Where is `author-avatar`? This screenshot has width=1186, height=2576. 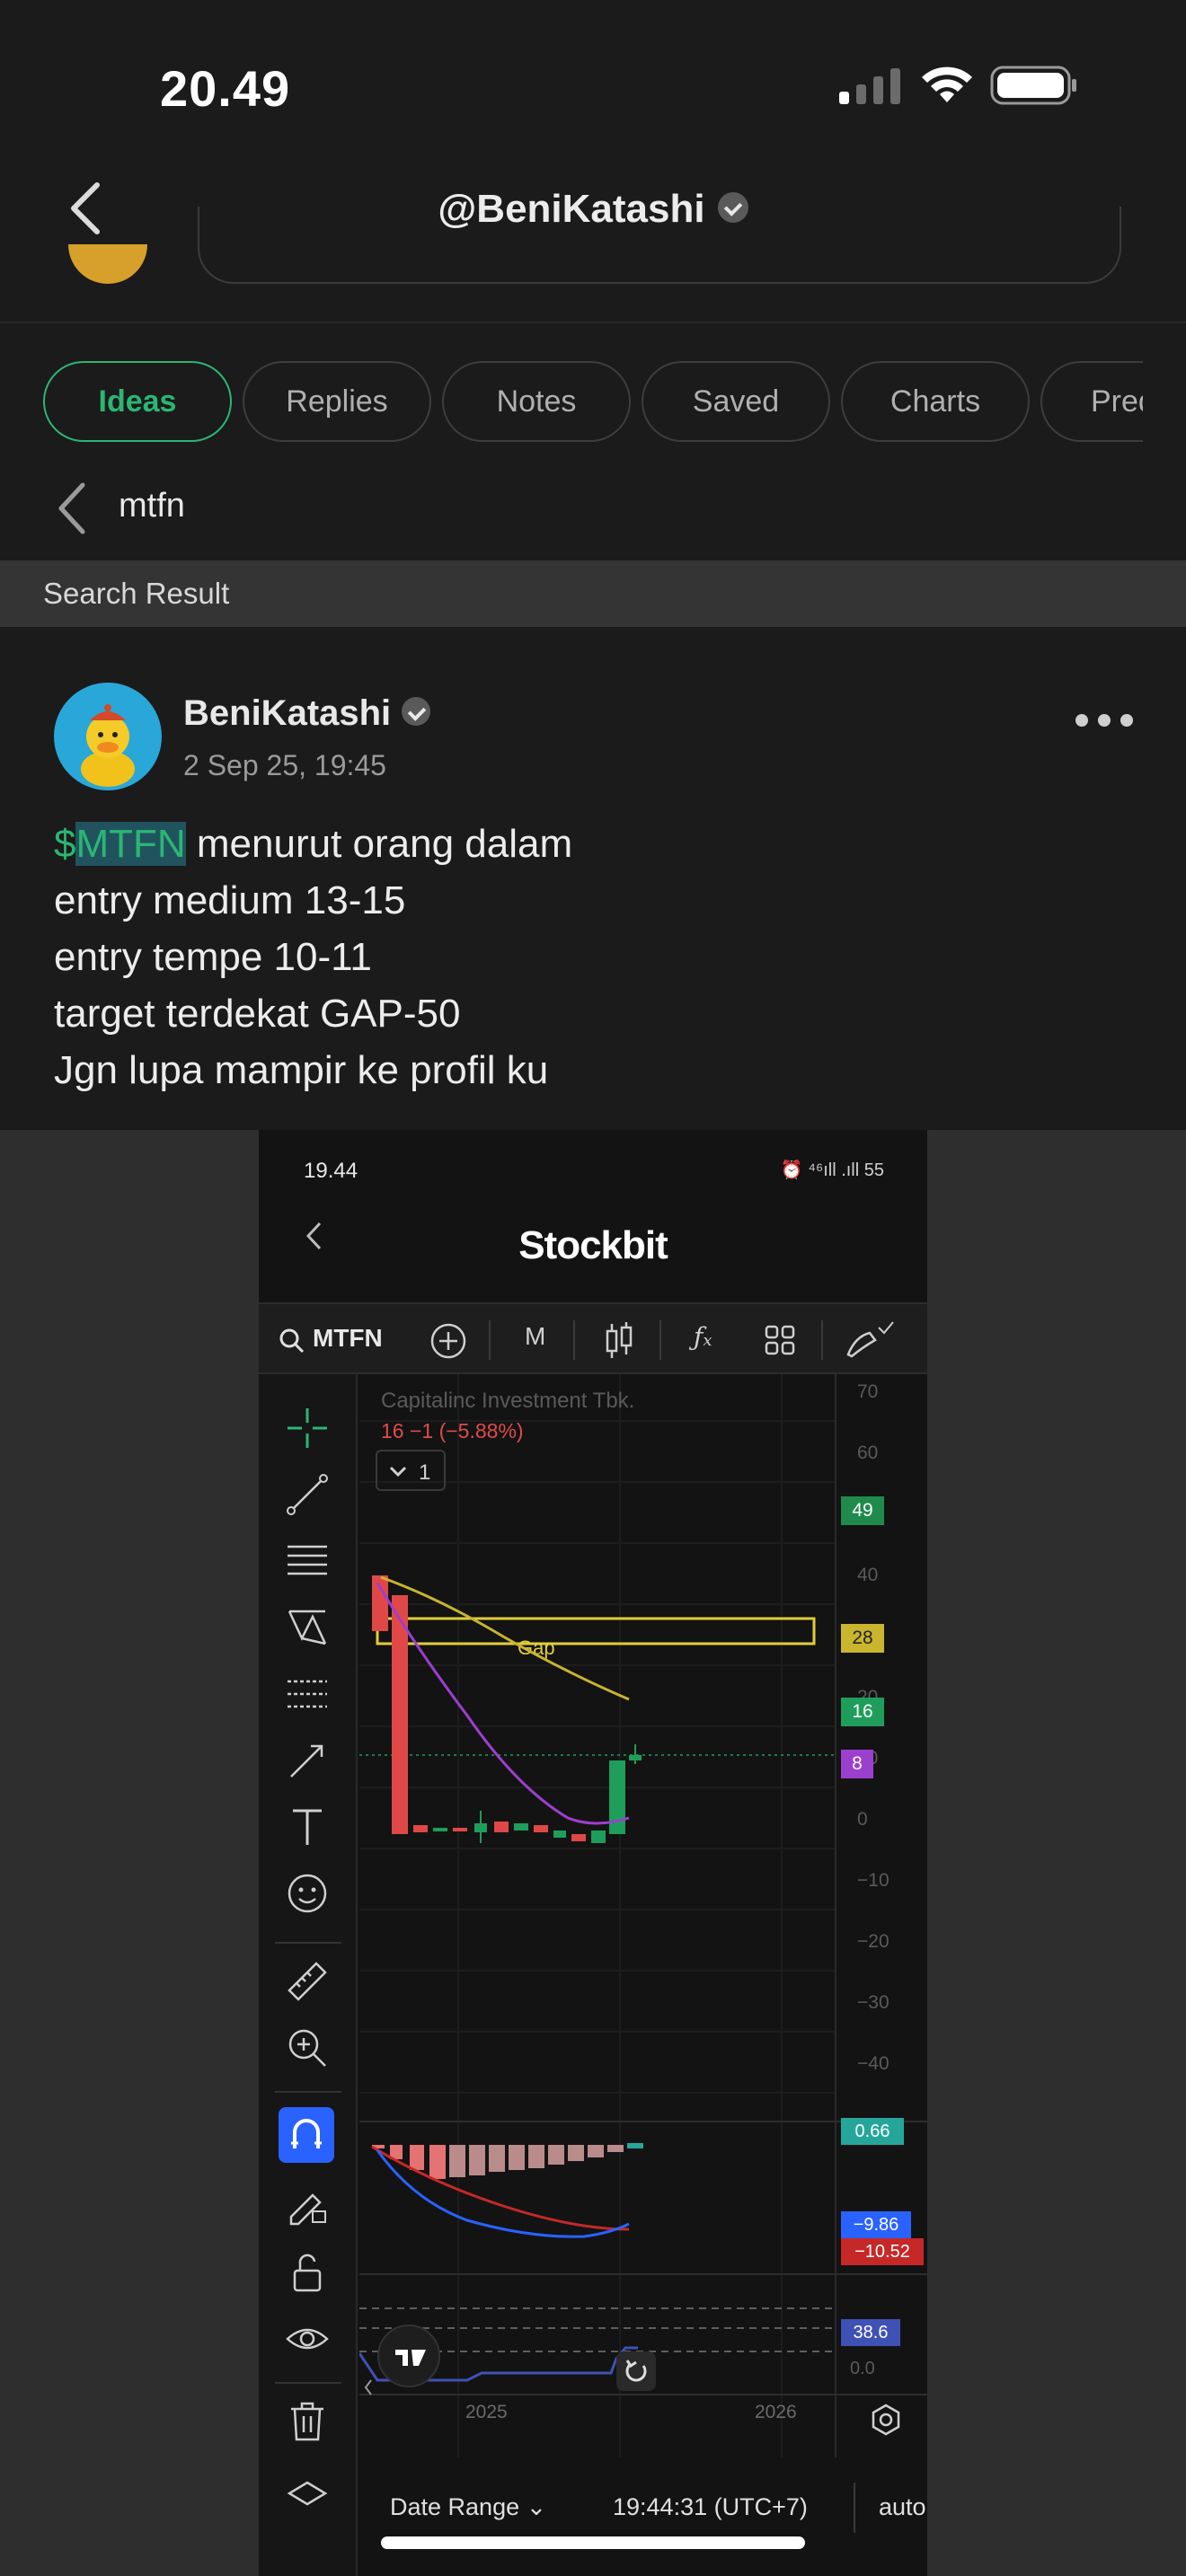
author-avatar is located at coordinates (108, 736).